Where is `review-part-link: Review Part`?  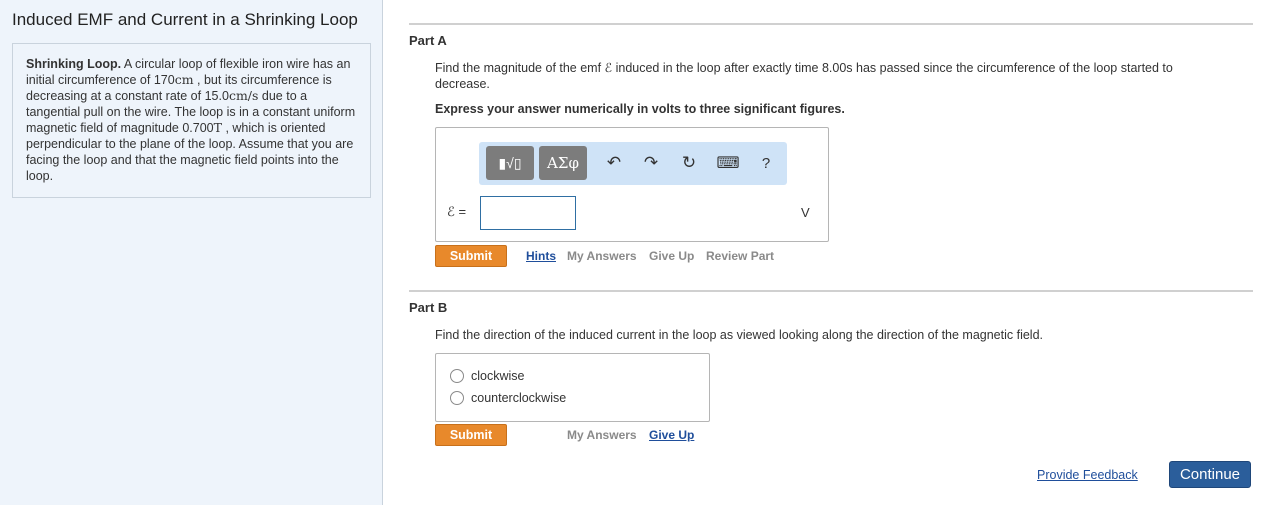 review-part-link: Review Part is located at coordinates (740, 256).